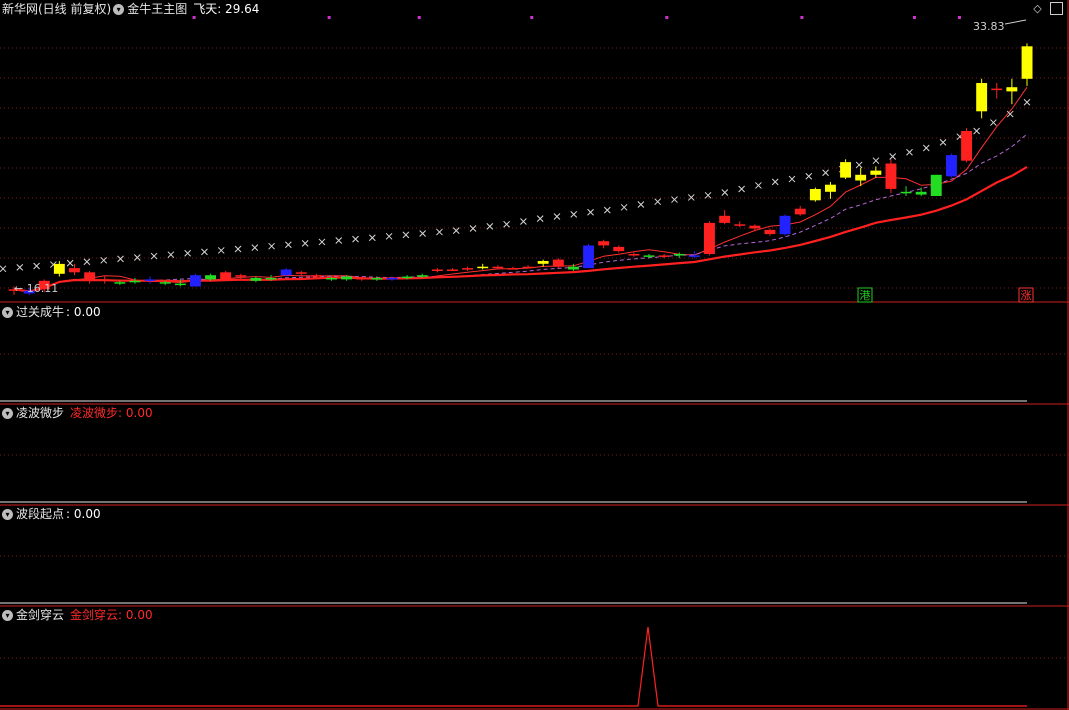 This screenshot has width=1069, height=710. Describe the element at coordinates (226, 9) in the screenshot. I see `indicator-field: 飞天: 29.64` at that location.